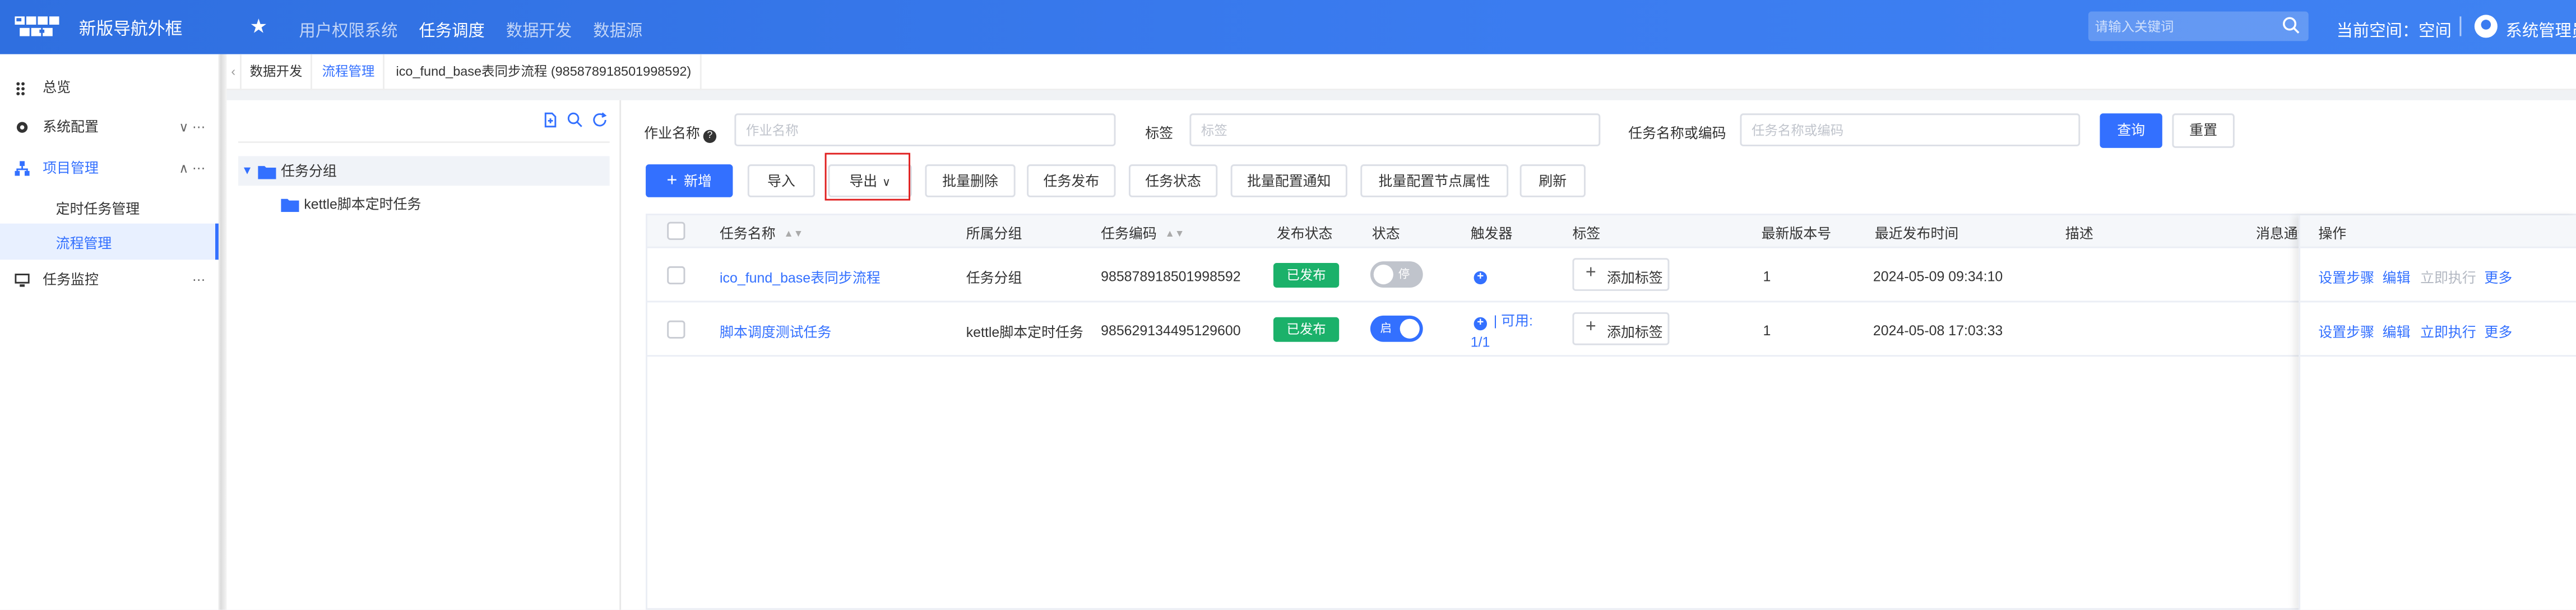 This screenshot has height=610, width=2576. What do you see at coordinates (277, 73) in the screenshot?
I see `tab-data-dev: 数据开发` at bounding box center [277, 73].